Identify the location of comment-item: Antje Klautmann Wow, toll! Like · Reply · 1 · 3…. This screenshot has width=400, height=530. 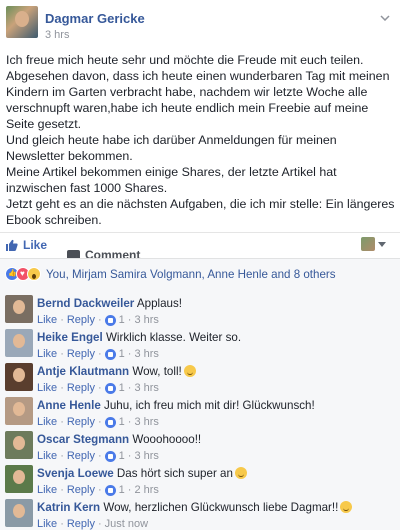
(200, 380).